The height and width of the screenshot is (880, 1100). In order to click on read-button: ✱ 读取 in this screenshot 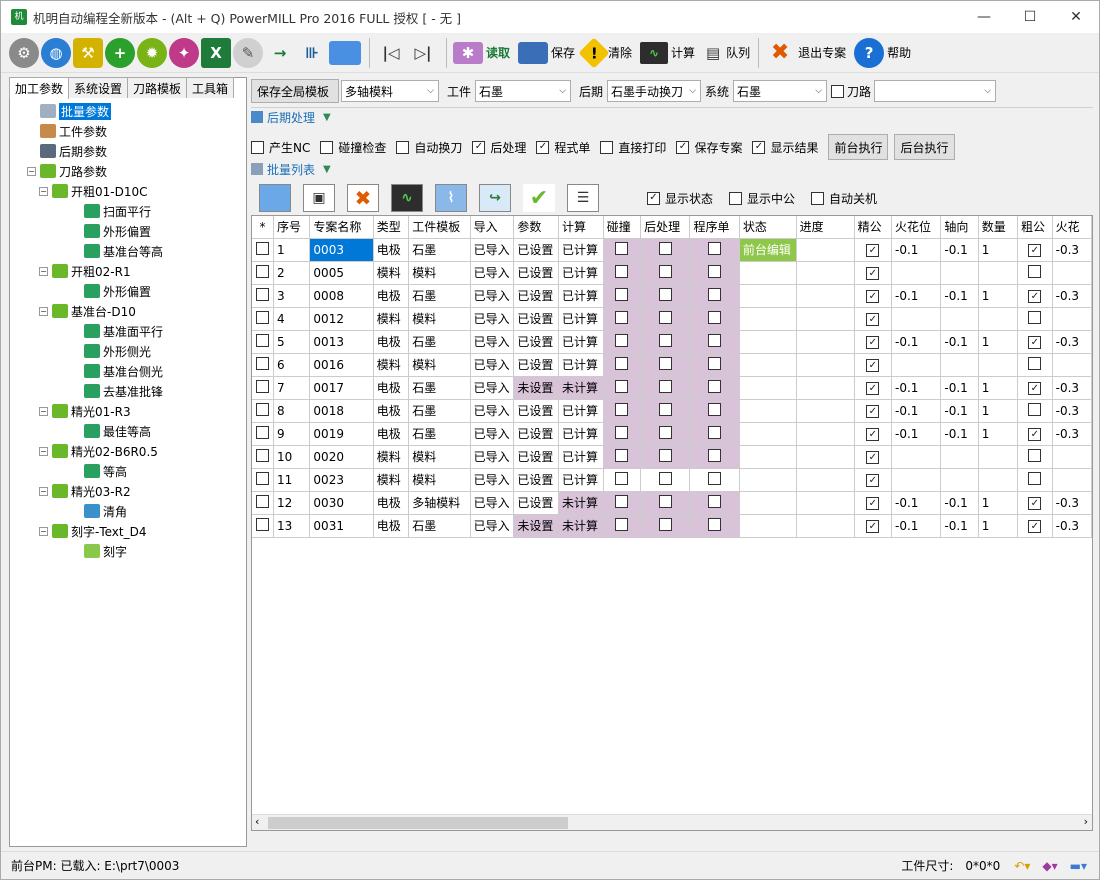, I will do `click(481, 53)`.